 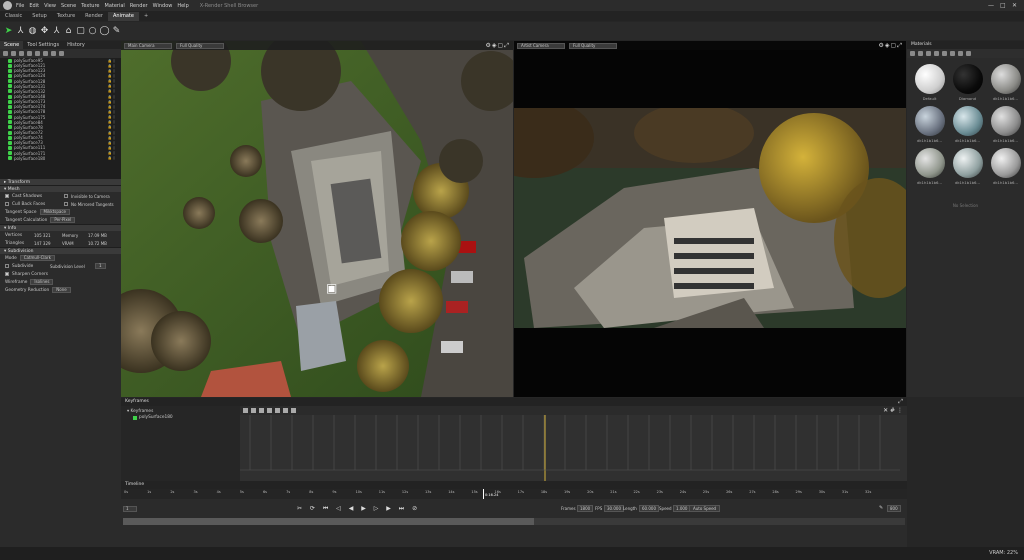 I want to click on add-material-icon, so click(x=912, y=53).